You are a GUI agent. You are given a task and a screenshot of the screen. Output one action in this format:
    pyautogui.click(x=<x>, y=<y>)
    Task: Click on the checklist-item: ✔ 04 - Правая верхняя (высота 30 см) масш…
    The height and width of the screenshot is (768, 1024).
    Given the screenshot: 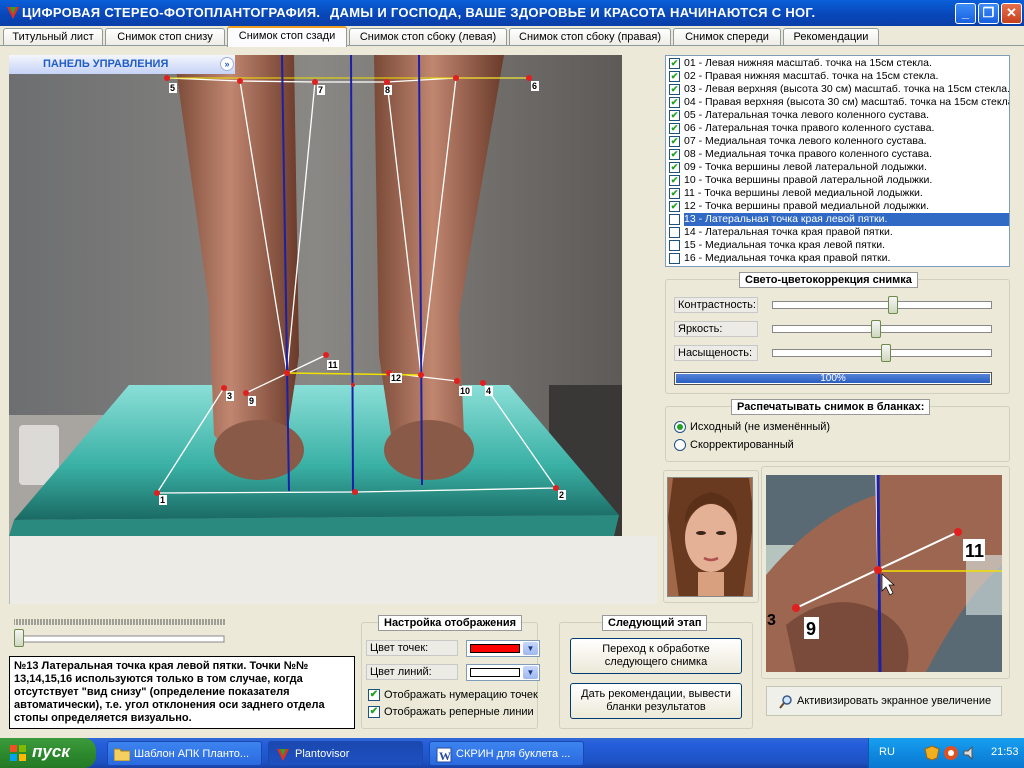 What is the action you would take?
    pyautogui.click(x=838, y=102)
    